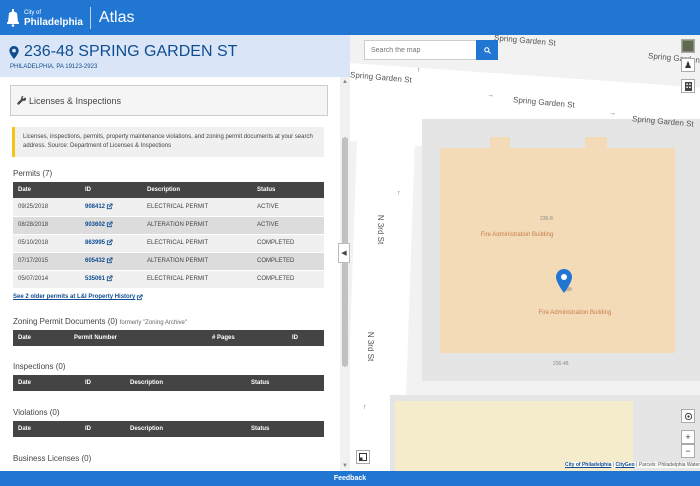 Image resolution: width=700 pixels, height=486 pixels. I want to click on inspections-table: Date ID Description Status, so click(168, 382).